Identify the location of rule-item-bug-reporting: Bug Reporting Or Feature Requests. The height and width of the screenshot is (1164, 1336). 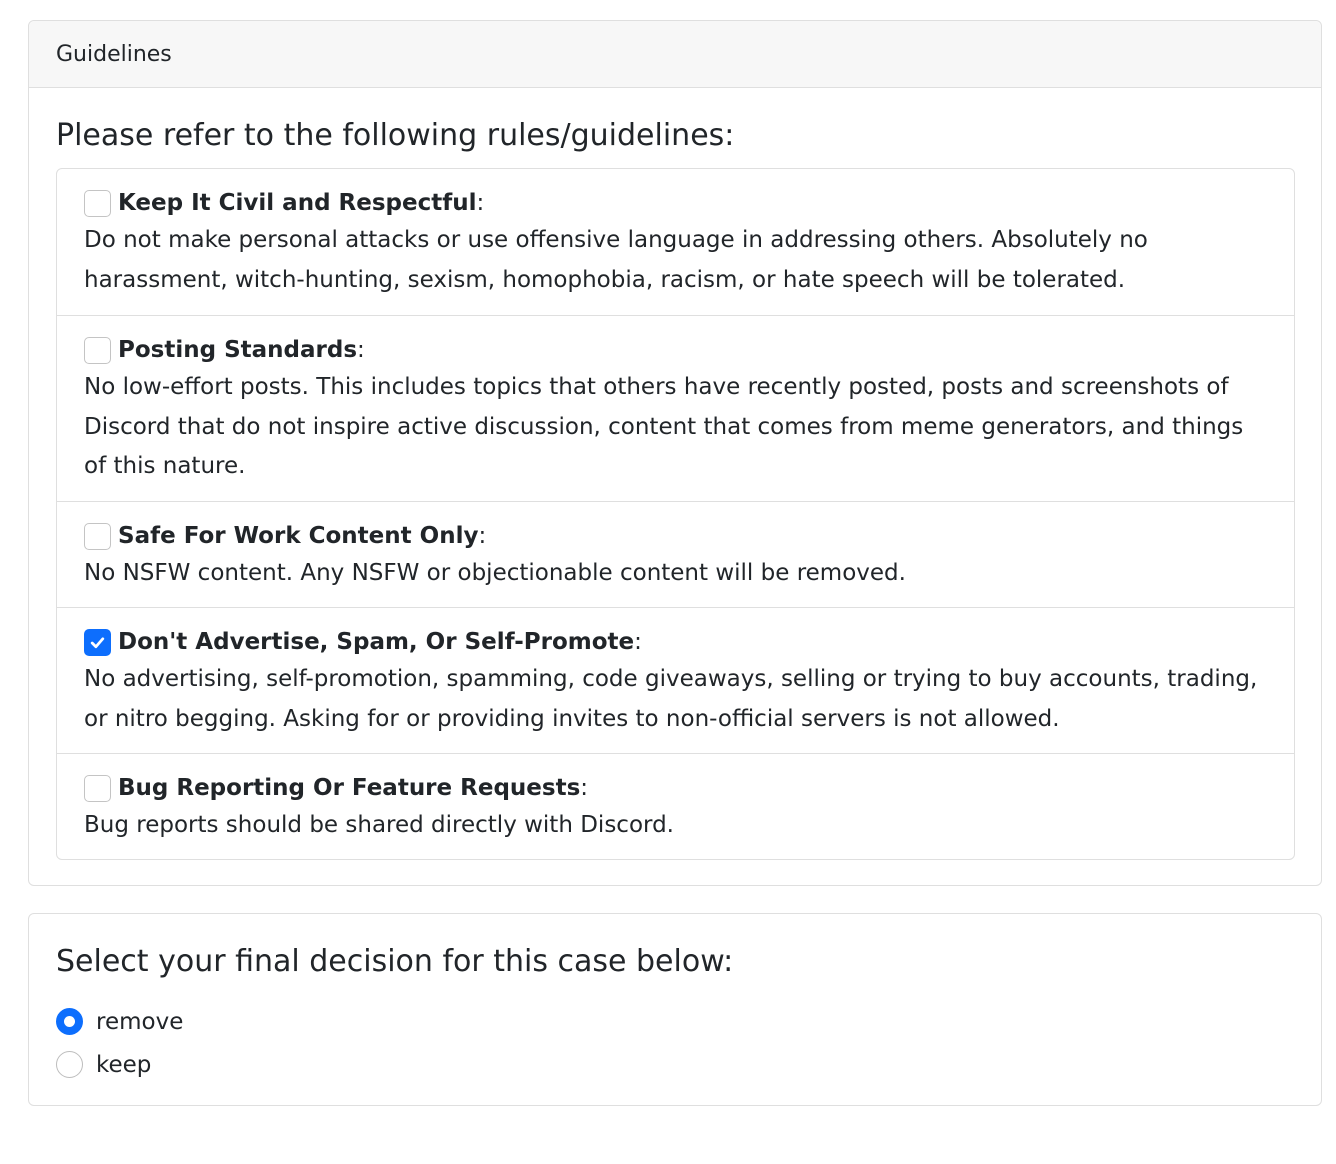
(675, 806).